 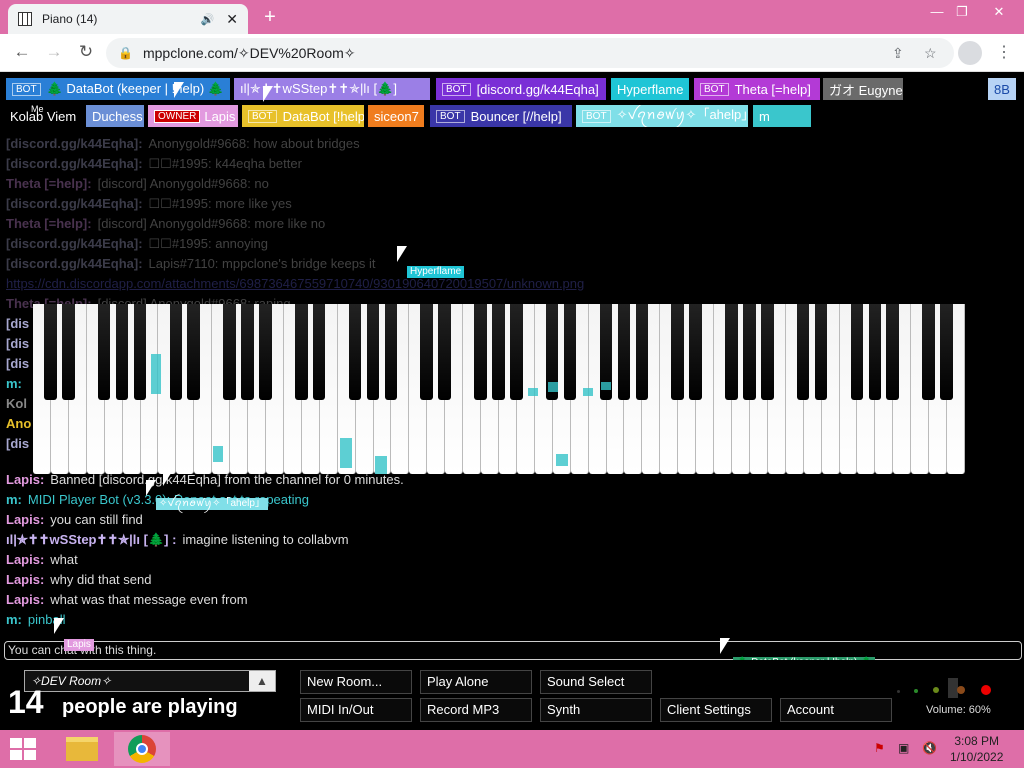 I want to click on network-tray-icon: ▣, so click(x=903, y=748).